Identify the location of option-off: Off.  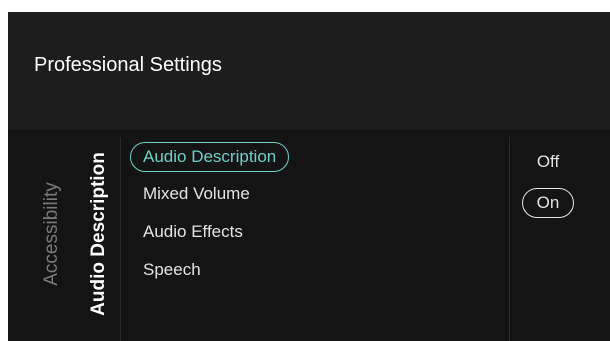
(548, 163).